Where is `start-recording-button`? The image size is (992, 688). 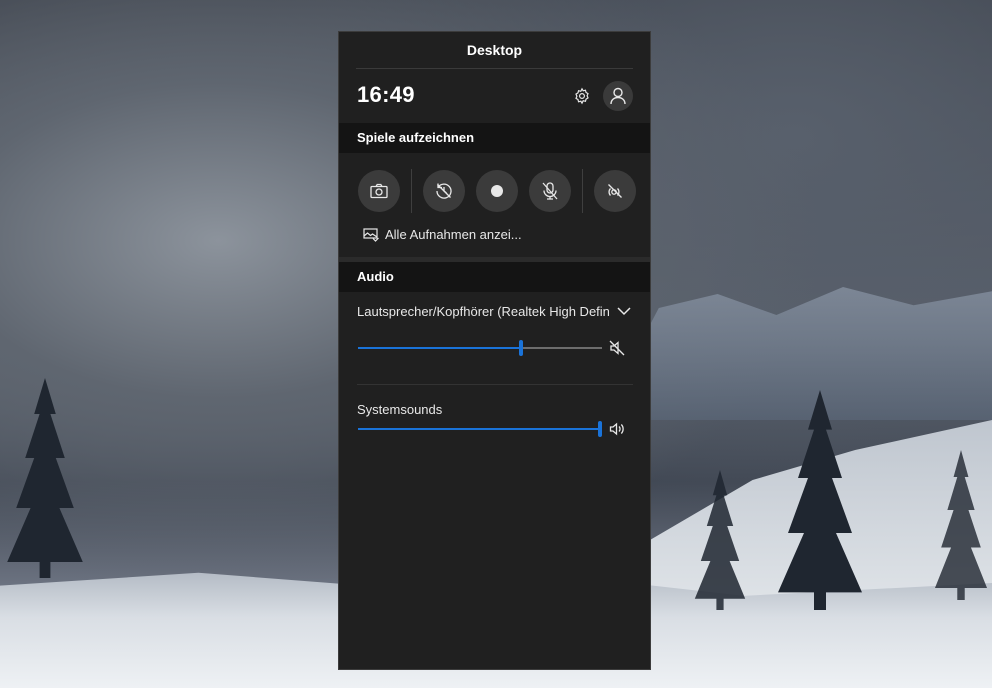 start-recording-button is located at coordinates (497, 191).